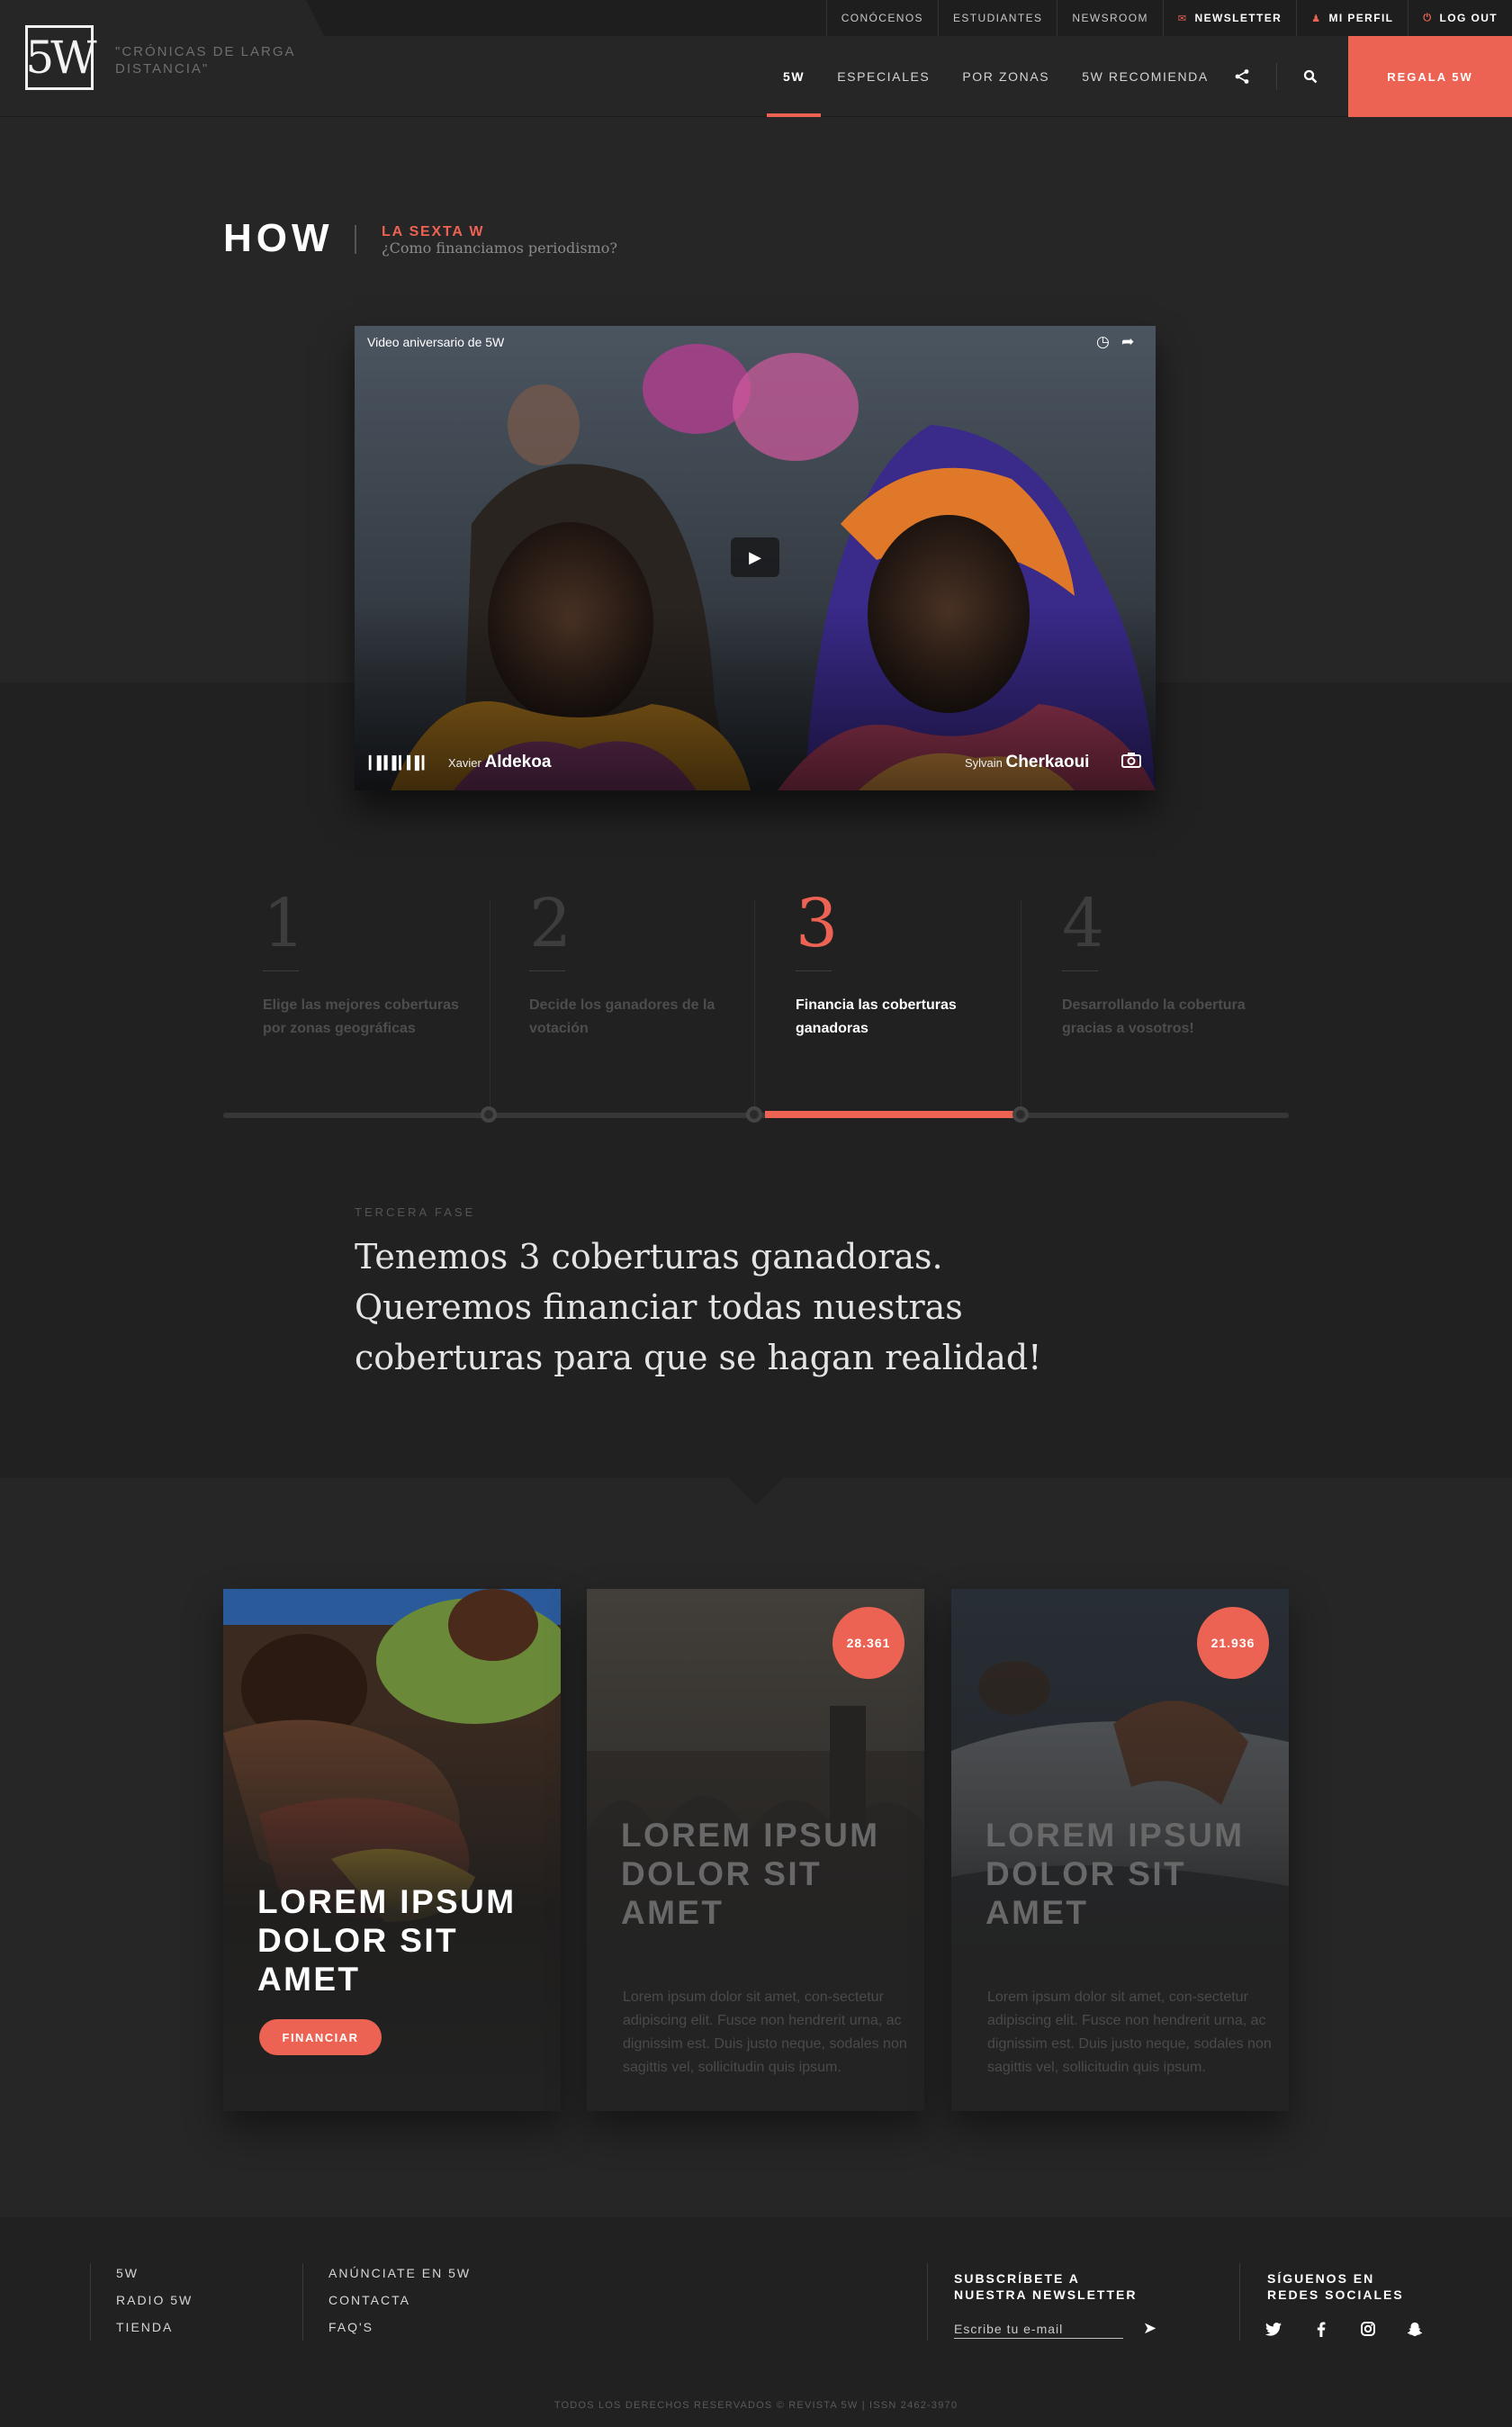 The height and width of the screenshot is (2427, 1512). I want to click on photo-credit-left: Xavier Aldekoa, so click(499, 762).